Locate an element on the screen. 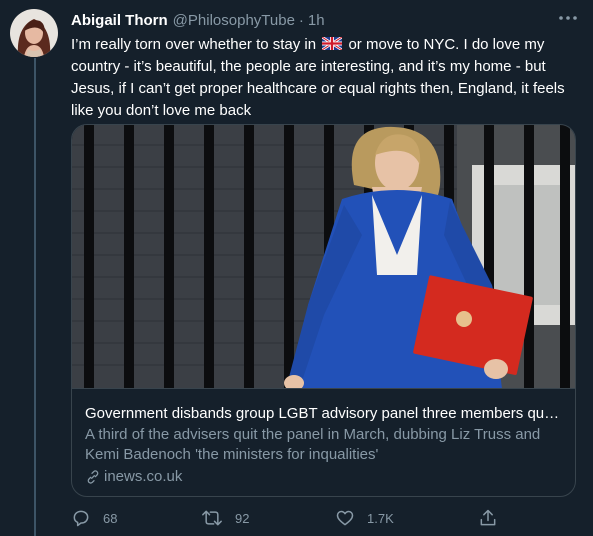 Image resolution: width=593 pixels, height=536 pixels. tweet-header: Abigail Thorn @PhilosophyTube · 1h is located at coordinates (198, 20).